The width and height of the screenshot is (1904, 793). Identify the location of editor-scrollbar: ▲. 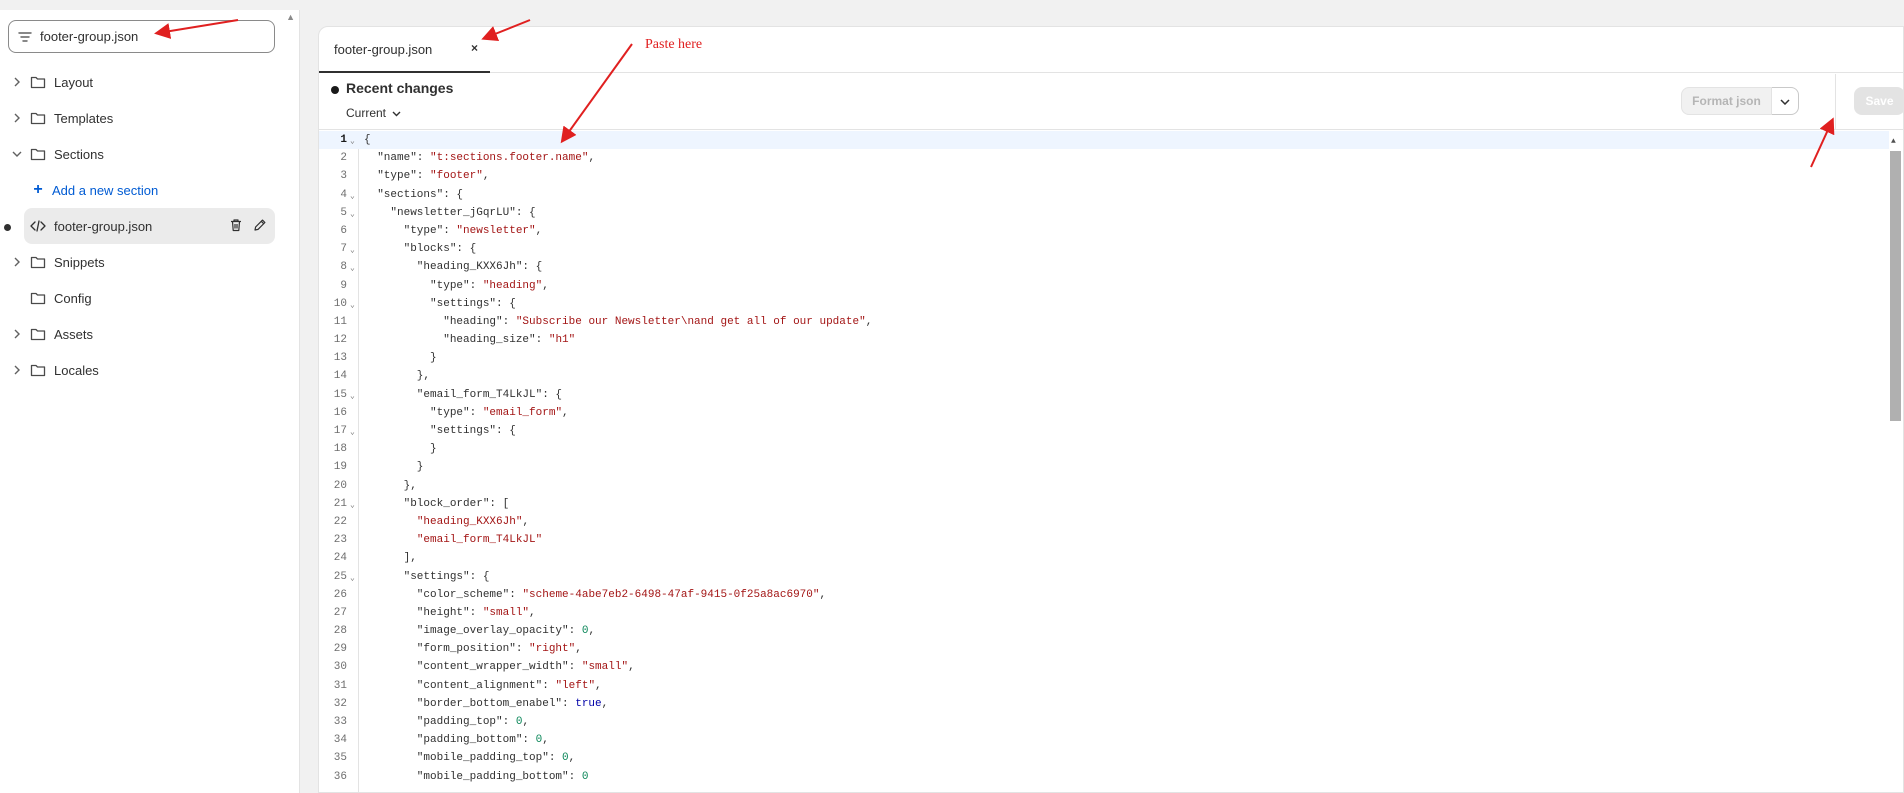
(1895, 462).